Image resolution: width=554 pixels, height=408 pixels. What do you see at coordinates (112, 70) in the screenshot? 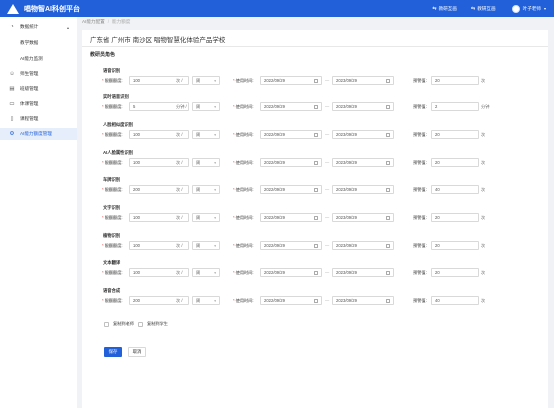
I see `section-title: 语音识别` at bounding box center [112, 70].